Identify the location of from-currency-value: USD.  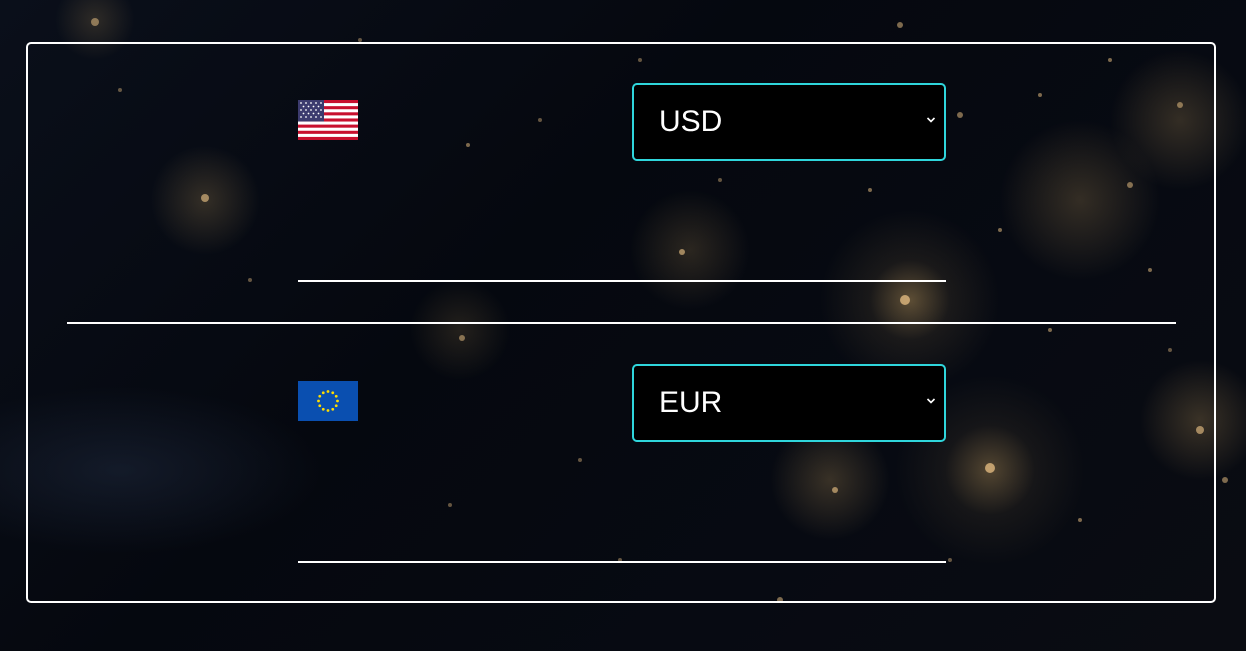
(691, 121).